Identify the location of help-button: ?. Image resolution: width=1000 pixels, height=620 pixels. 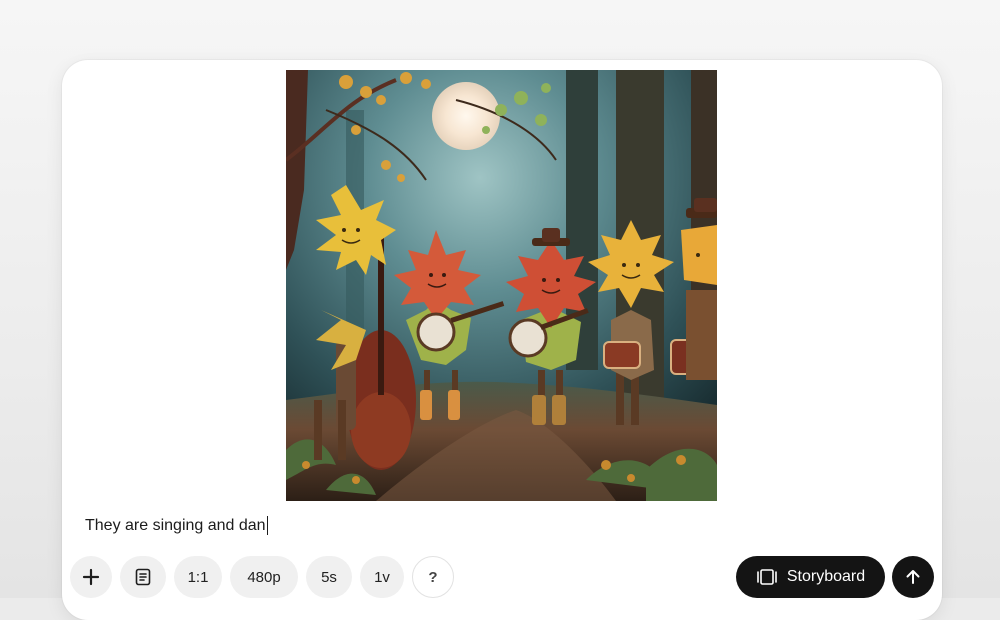
(433, 577).